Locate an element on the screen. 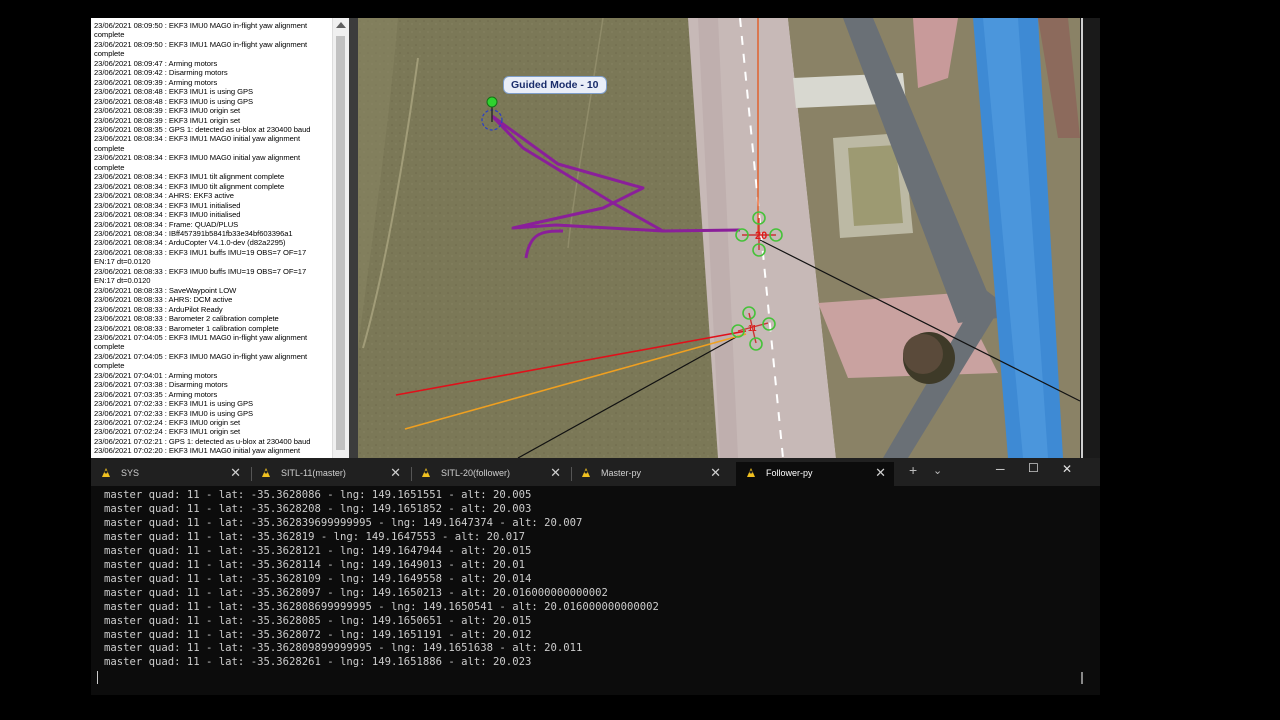  message-line: EN:17 dt=0.0120 is located at coordinates (122, 281).